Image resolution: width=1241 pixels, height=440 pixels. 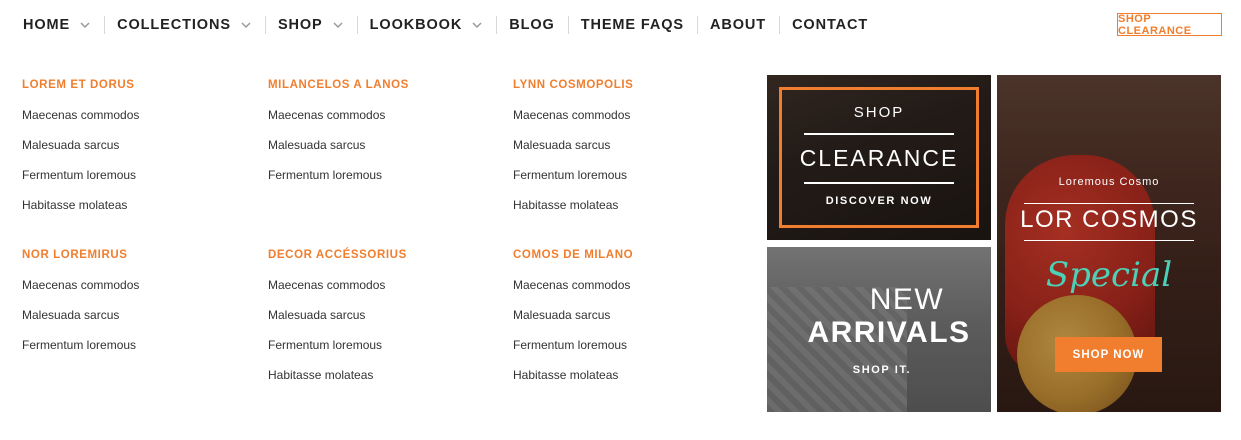 What do you see at coordinates (416, 25) in the screenshot?
I see `nav-item-label: LOOKBOOK` at bounding box center [416, 25].